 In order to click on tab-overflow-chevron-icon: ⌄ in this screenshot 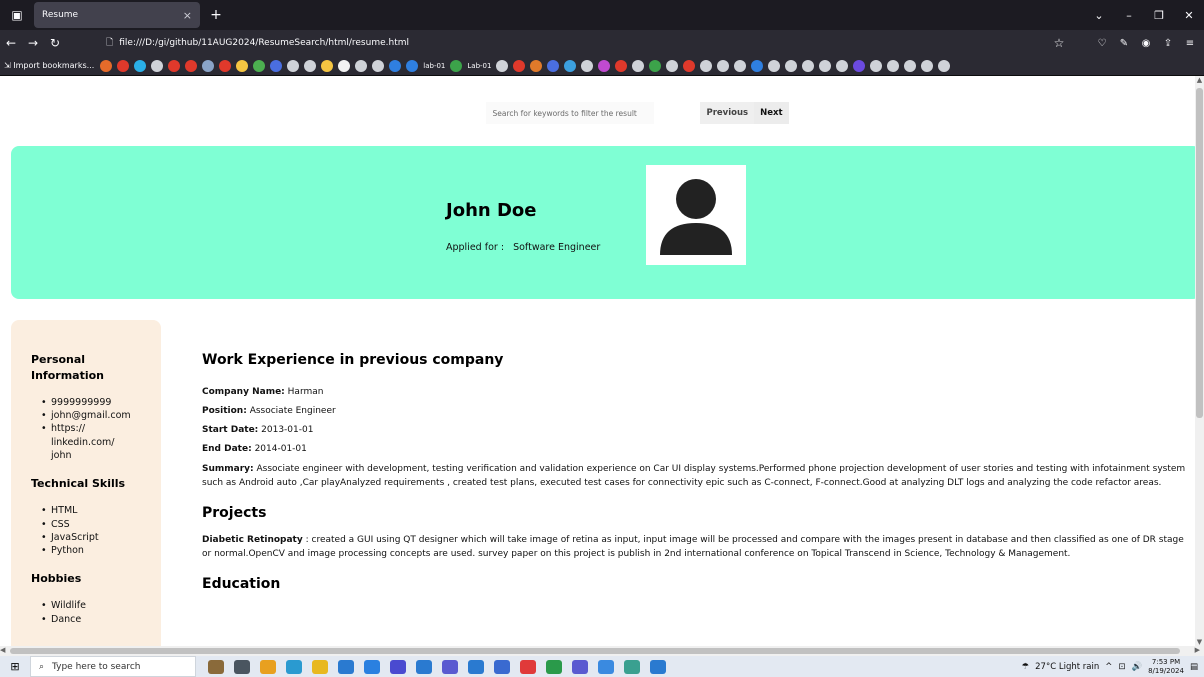, I will do `click(1099, 15)`.